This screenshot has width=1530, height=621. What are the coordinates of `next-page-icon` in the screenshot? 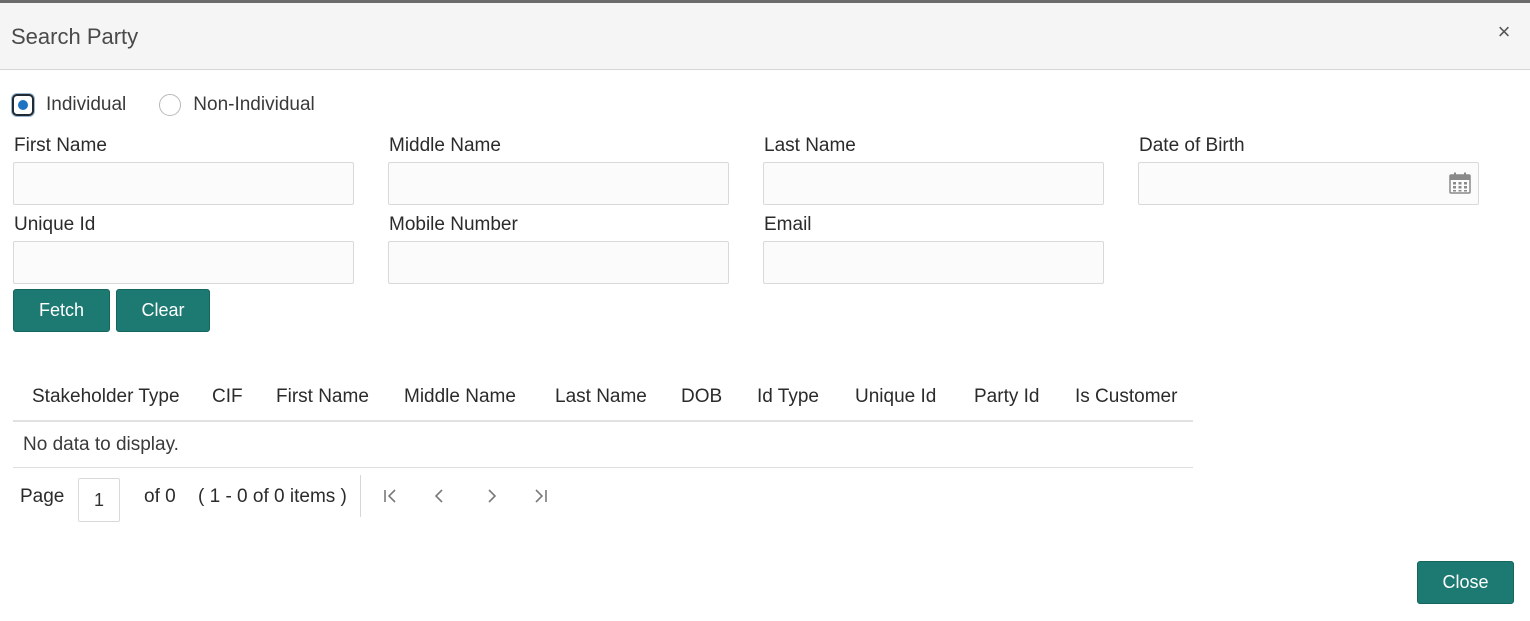 It's located at (492, 496).